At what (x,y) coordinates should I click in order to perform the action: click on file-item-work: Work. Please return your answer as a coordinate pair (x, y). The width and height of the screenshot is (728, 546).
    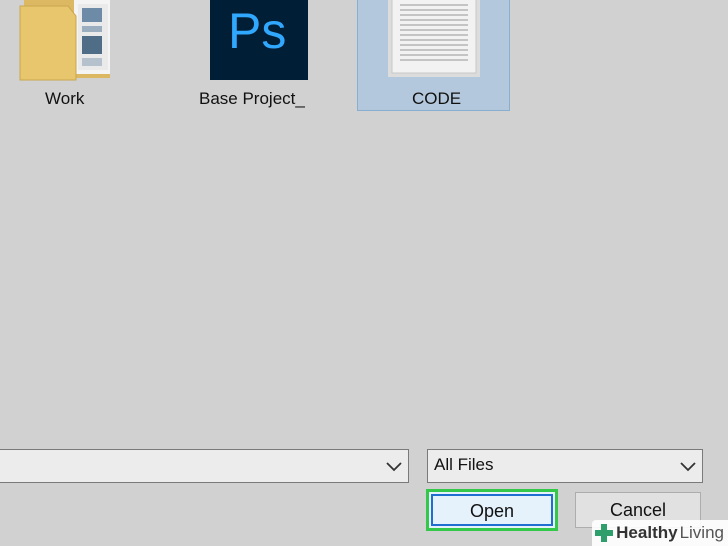
    Looking at the image, I should click on (65, 56).